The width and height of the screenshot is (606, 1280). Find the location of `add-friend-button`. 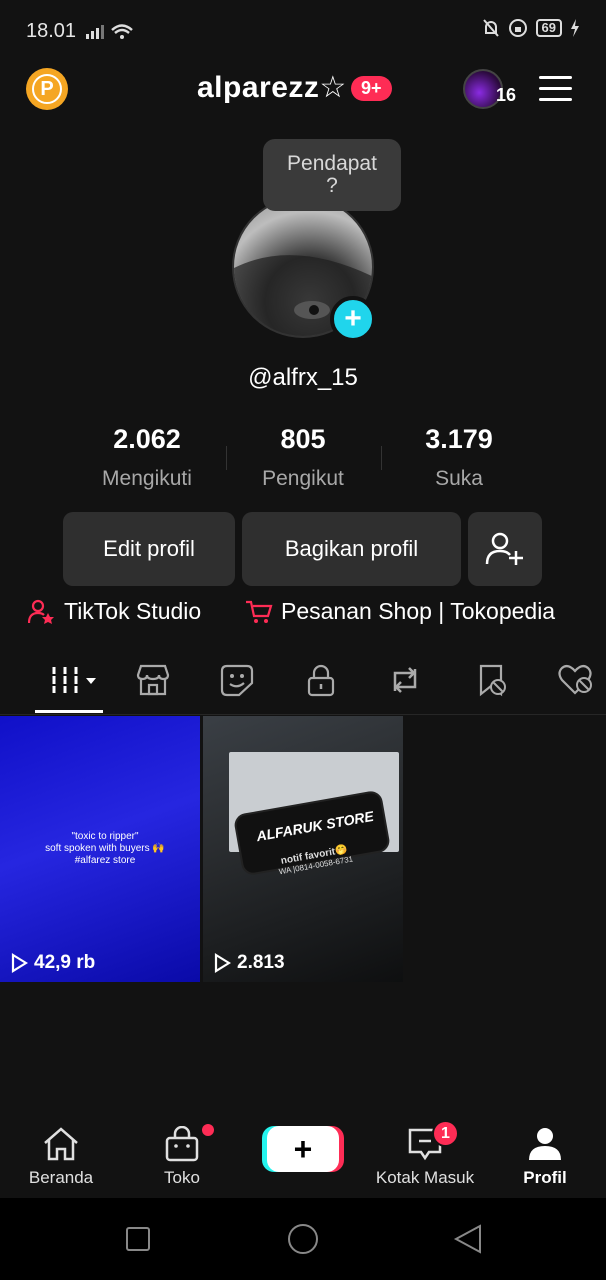

add-friend-button is located at coordinates (505, 549).